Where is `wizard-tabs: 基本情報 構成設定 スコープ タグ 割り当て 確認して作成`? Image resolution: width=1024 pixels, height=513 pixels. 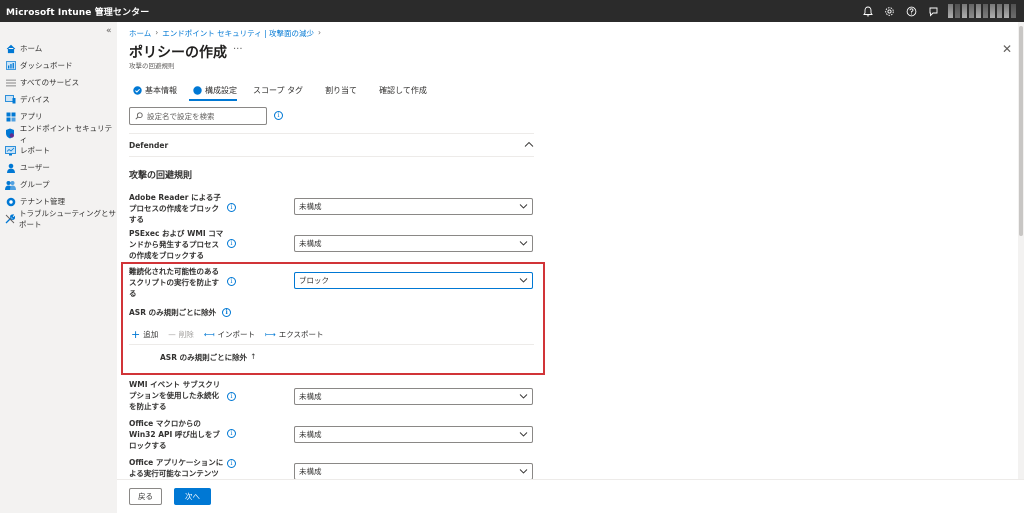 wizard-tabs: 基本情報 構成設定 スコープ タグ 割り当て 確認して作成 is located at coordinates (282, 92).